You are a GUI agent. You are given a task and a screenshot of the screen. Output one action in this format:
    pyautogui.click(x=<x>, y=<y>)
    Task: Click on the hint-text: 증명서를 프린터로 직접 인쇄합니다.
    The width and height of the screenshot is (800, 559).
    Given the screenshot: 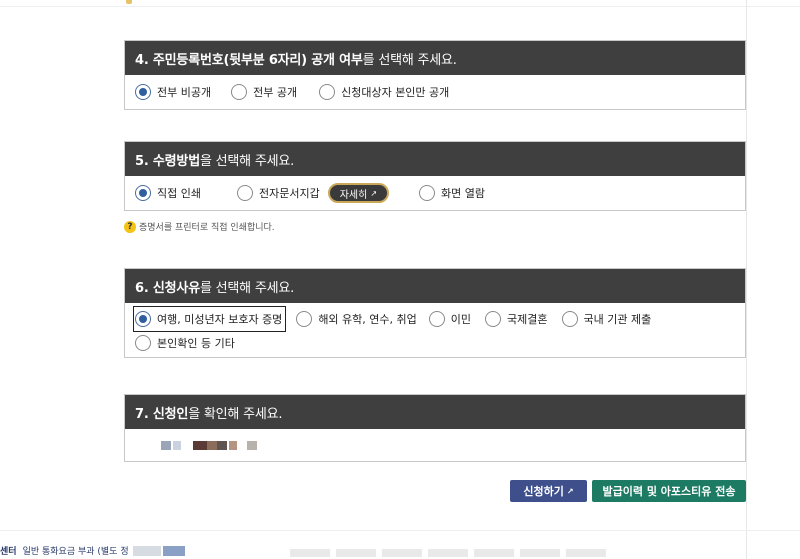 What is the action you would take?
    pyautogui.click(x=207, y=228)
    